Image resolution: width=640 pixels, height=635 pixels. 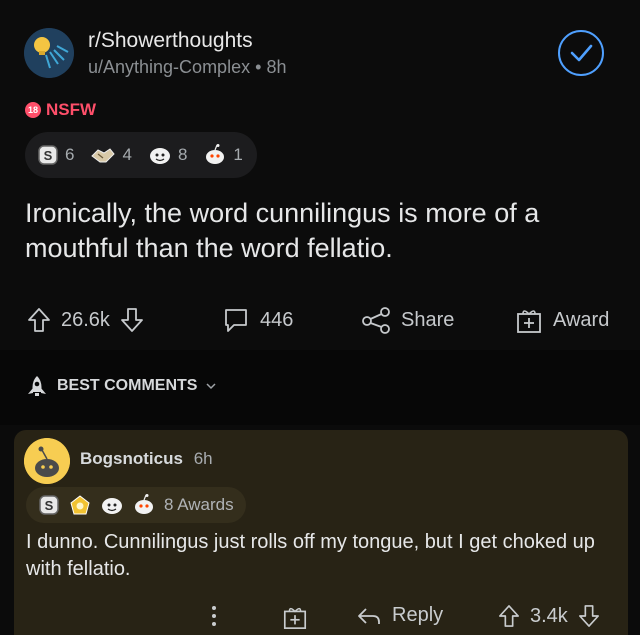 What do you see at coordinates (203, 458) in the screenshot?
I see `comment-age: 6h` at bounding box center [203, 458].